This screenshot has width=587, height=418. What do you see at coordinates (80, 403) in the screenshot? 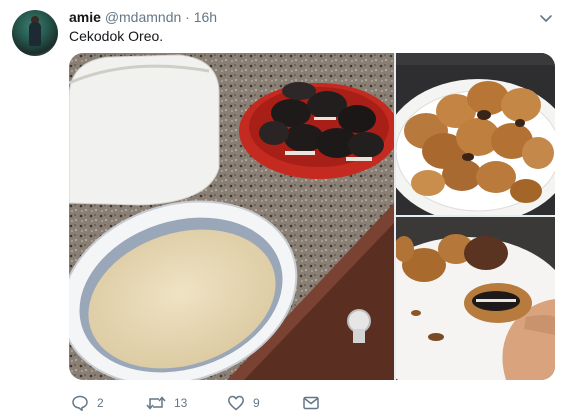
I see `comment-icon` at bounding box center [80, 403].